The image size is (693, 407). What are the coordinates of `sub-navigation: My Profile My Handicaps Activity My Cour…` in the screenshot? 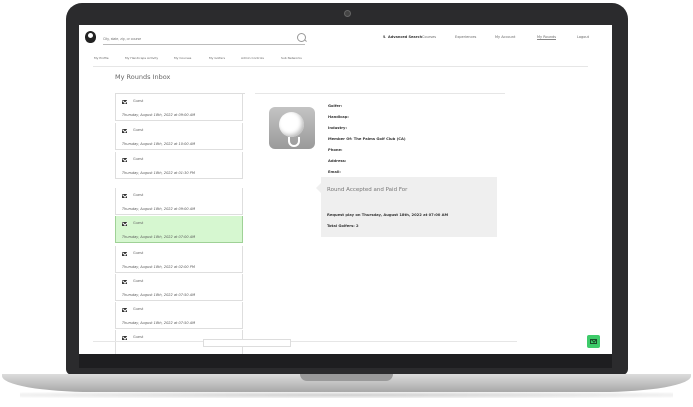 It's located at (345, 59).